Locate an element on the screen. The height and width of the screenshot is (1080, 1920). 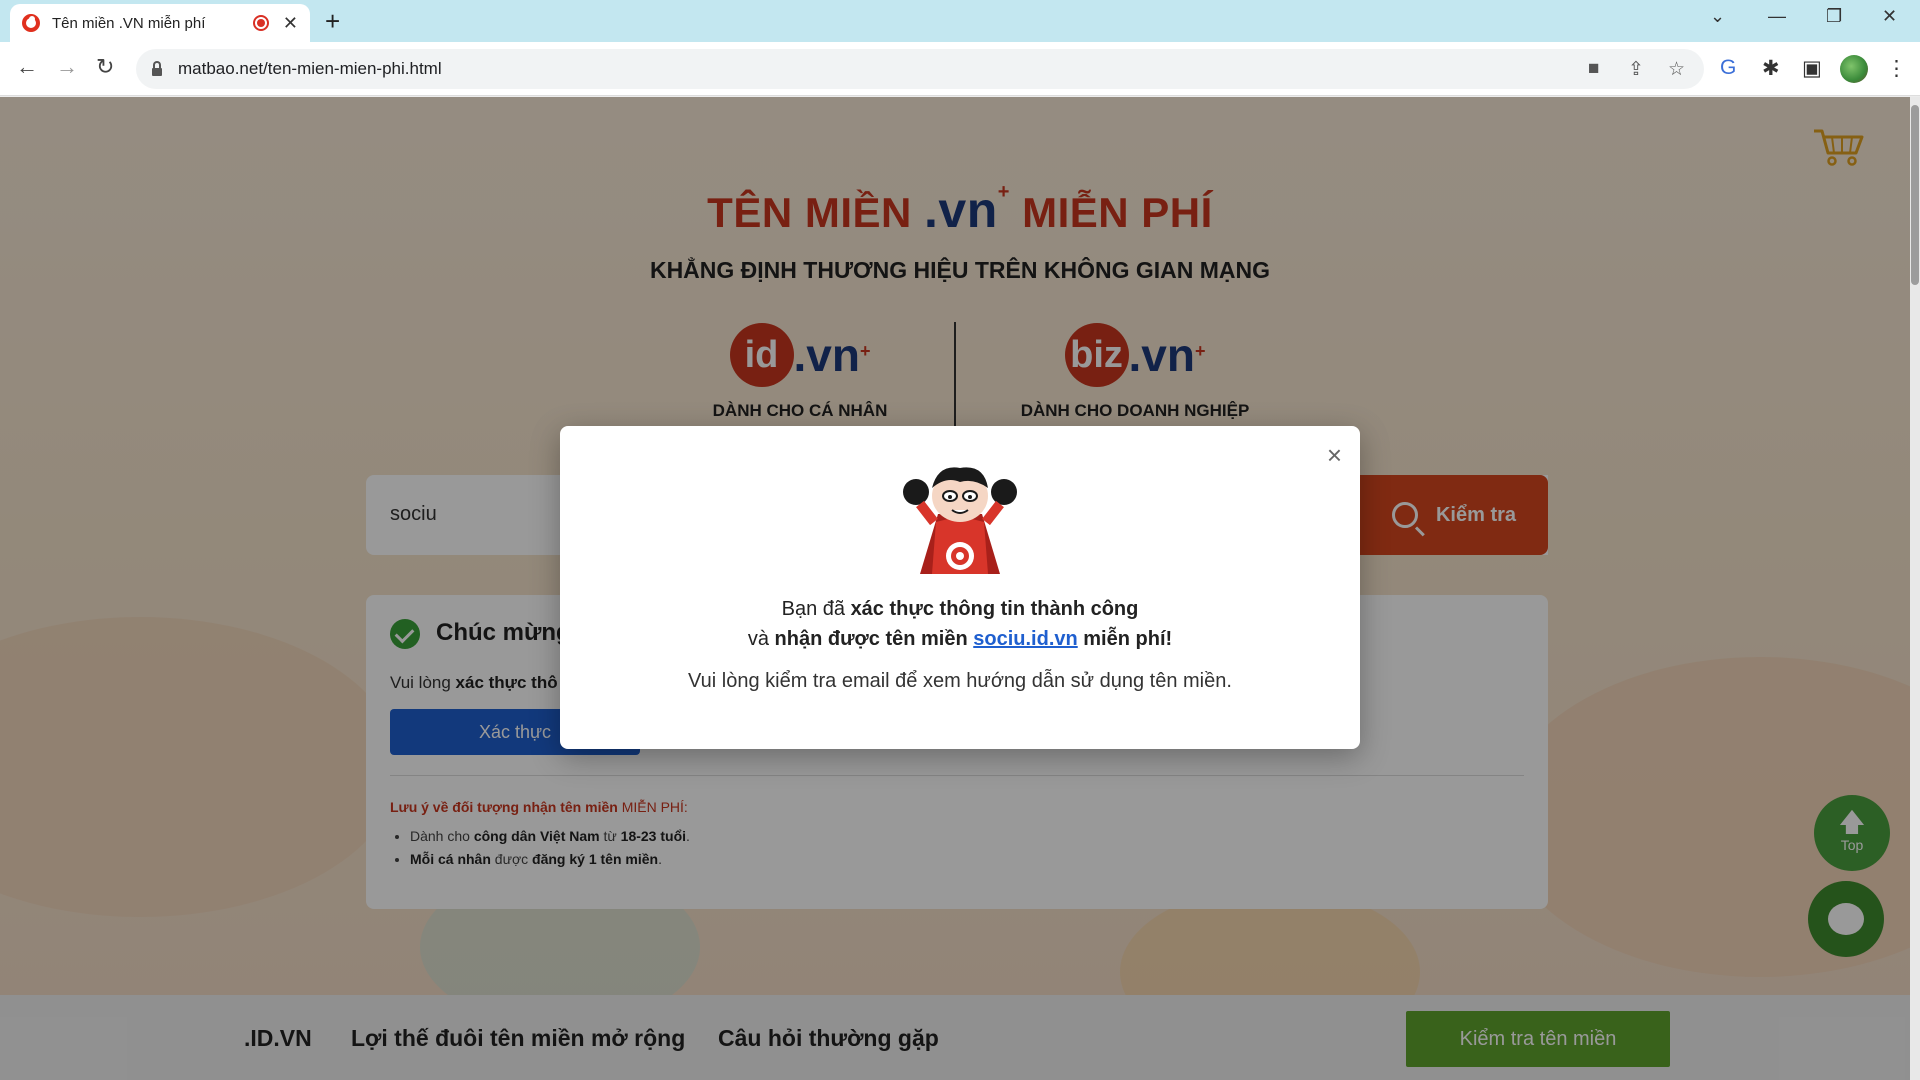
tab-search-icon: ⌄ is located at coordinates (1717, 16).